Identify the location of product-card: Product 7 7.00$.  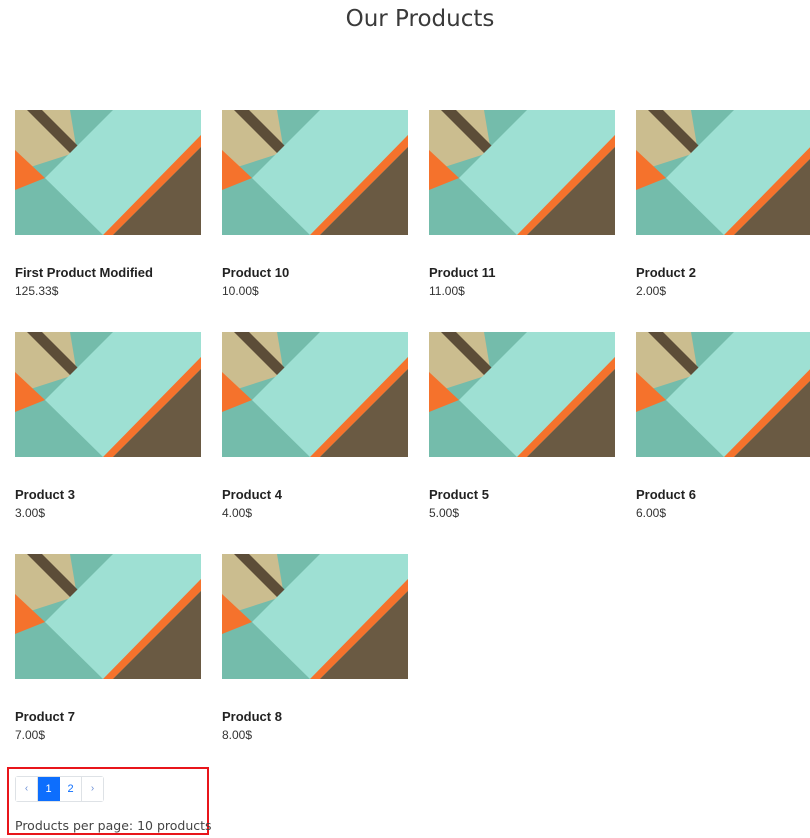
(108, 648).